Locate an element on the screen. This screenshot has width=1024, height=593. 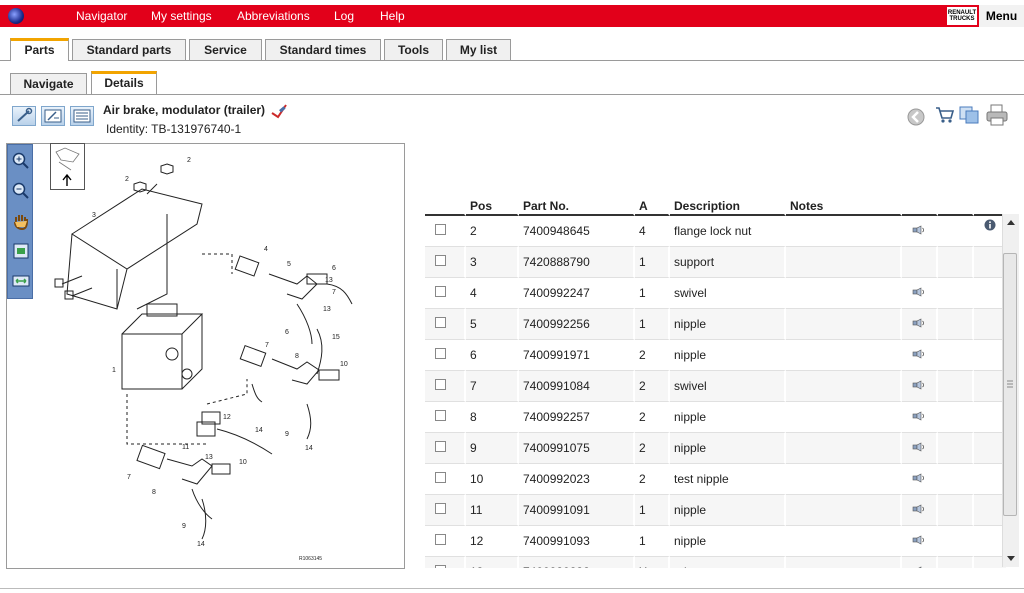
header-pos: Pos is located at coordinates (492, 200).